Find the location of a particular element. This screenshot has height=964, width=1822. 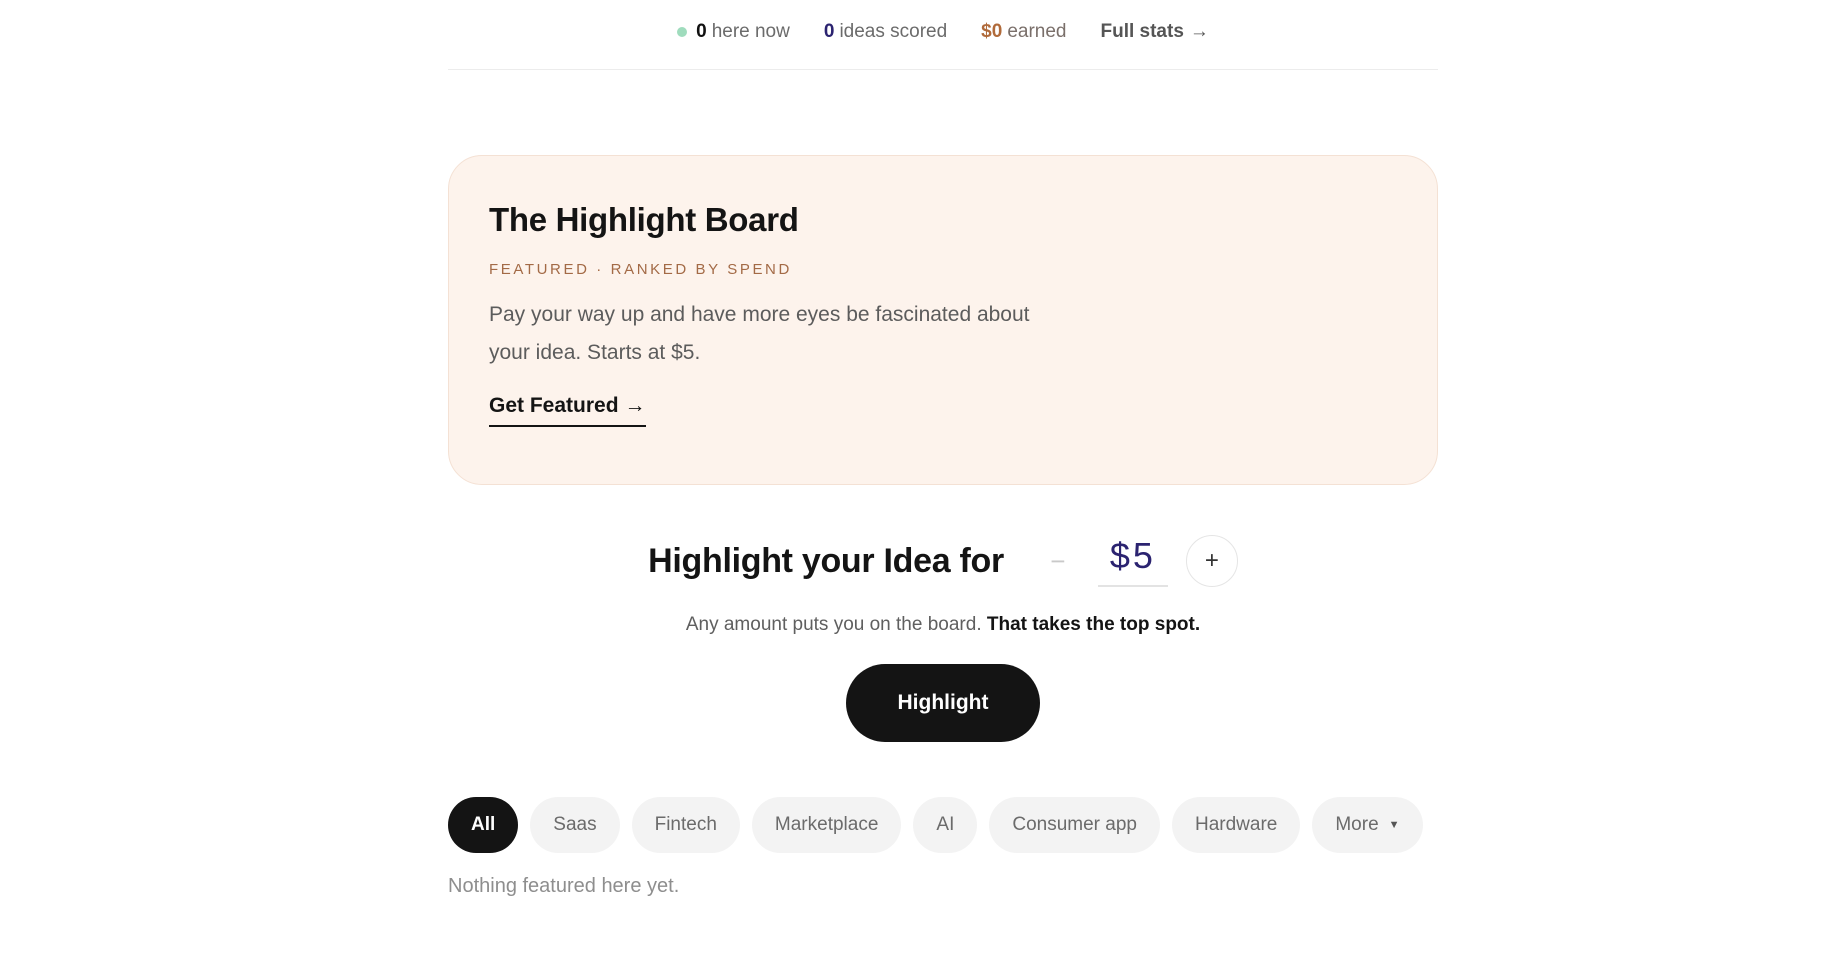

earned-label: earned is located at coordinates (1037, 31).